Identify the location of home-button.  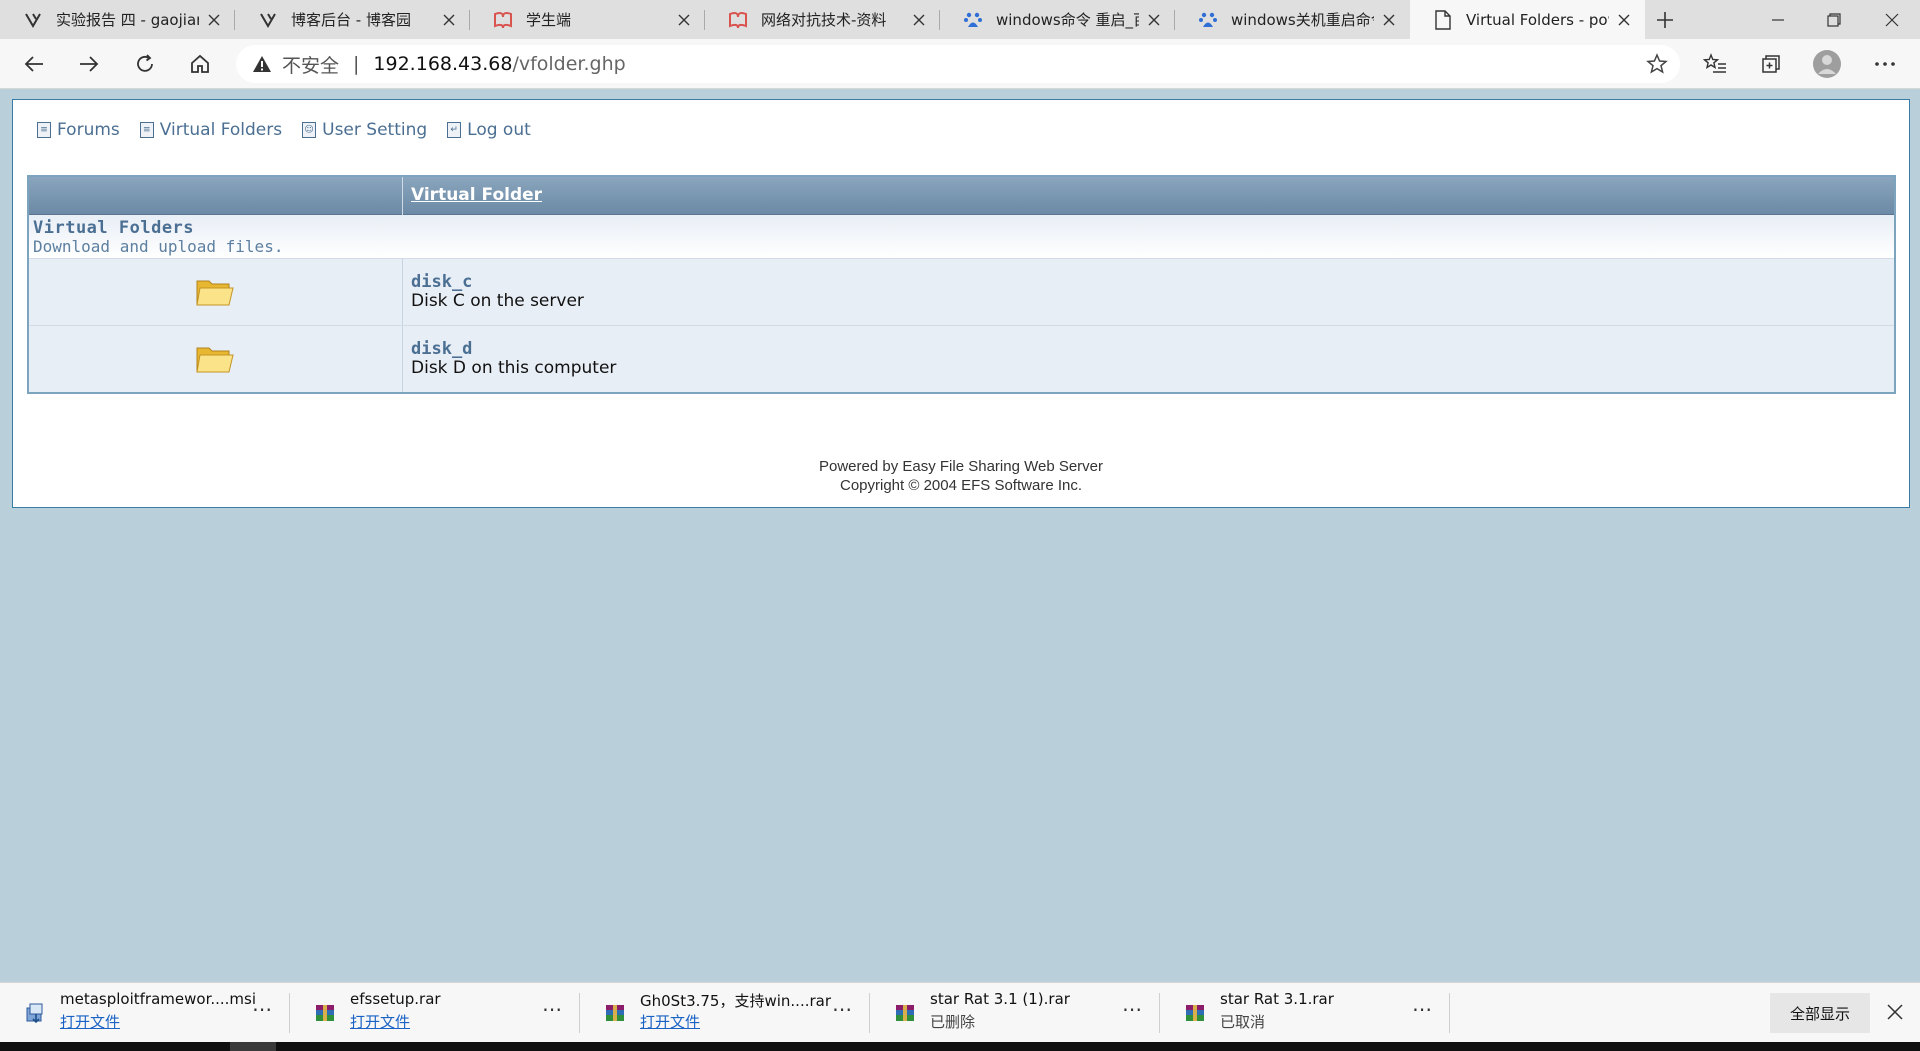
(200, 64).